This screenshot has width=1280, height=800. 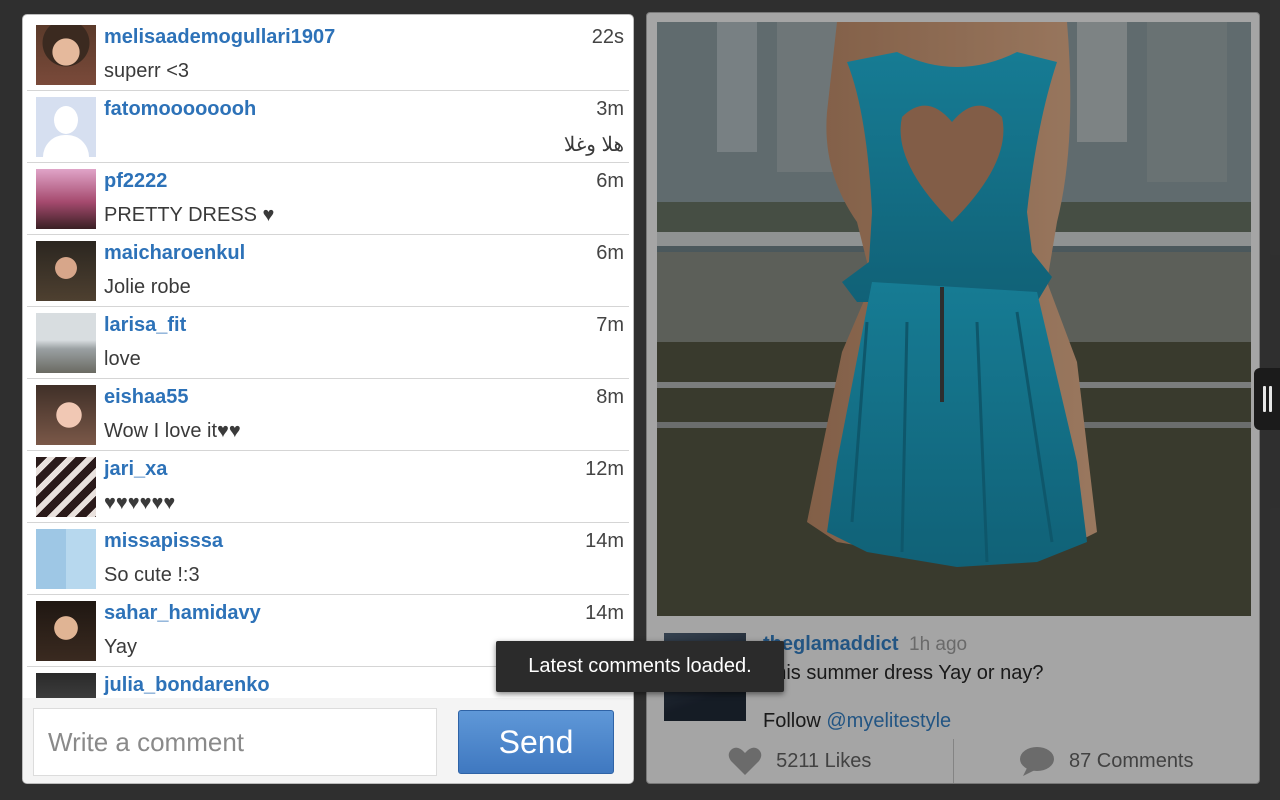 I want to click on comment-username: sahar_hamidavy, so click(x=182, y=613).